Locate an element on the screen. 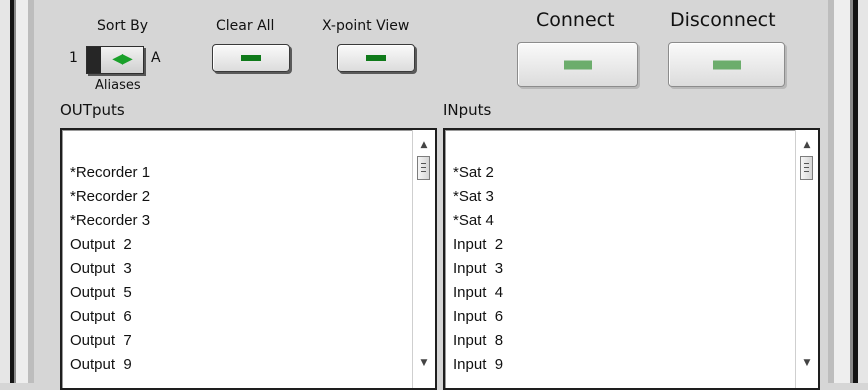 The width and height of the screenshot is (868, 390). connect-indicator is located at coordinates (577, 64).